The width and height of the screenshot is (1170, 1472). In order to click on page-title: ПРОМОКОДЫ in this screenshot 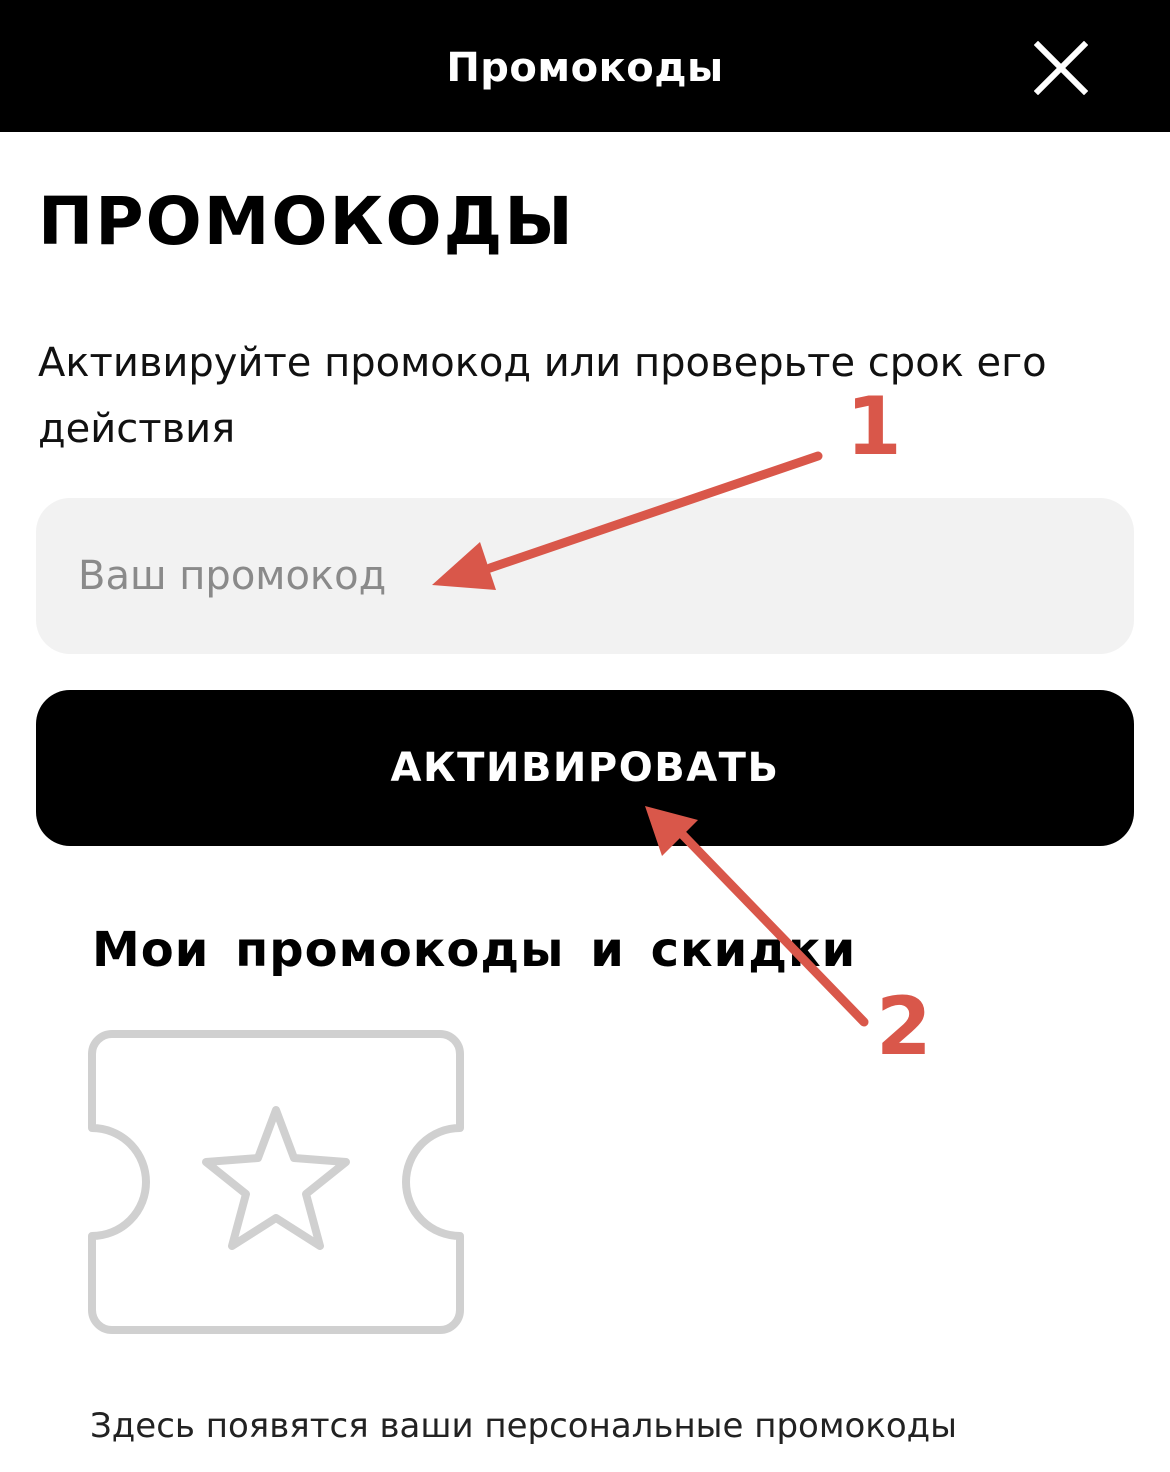, I will do `click(306, 221)`.